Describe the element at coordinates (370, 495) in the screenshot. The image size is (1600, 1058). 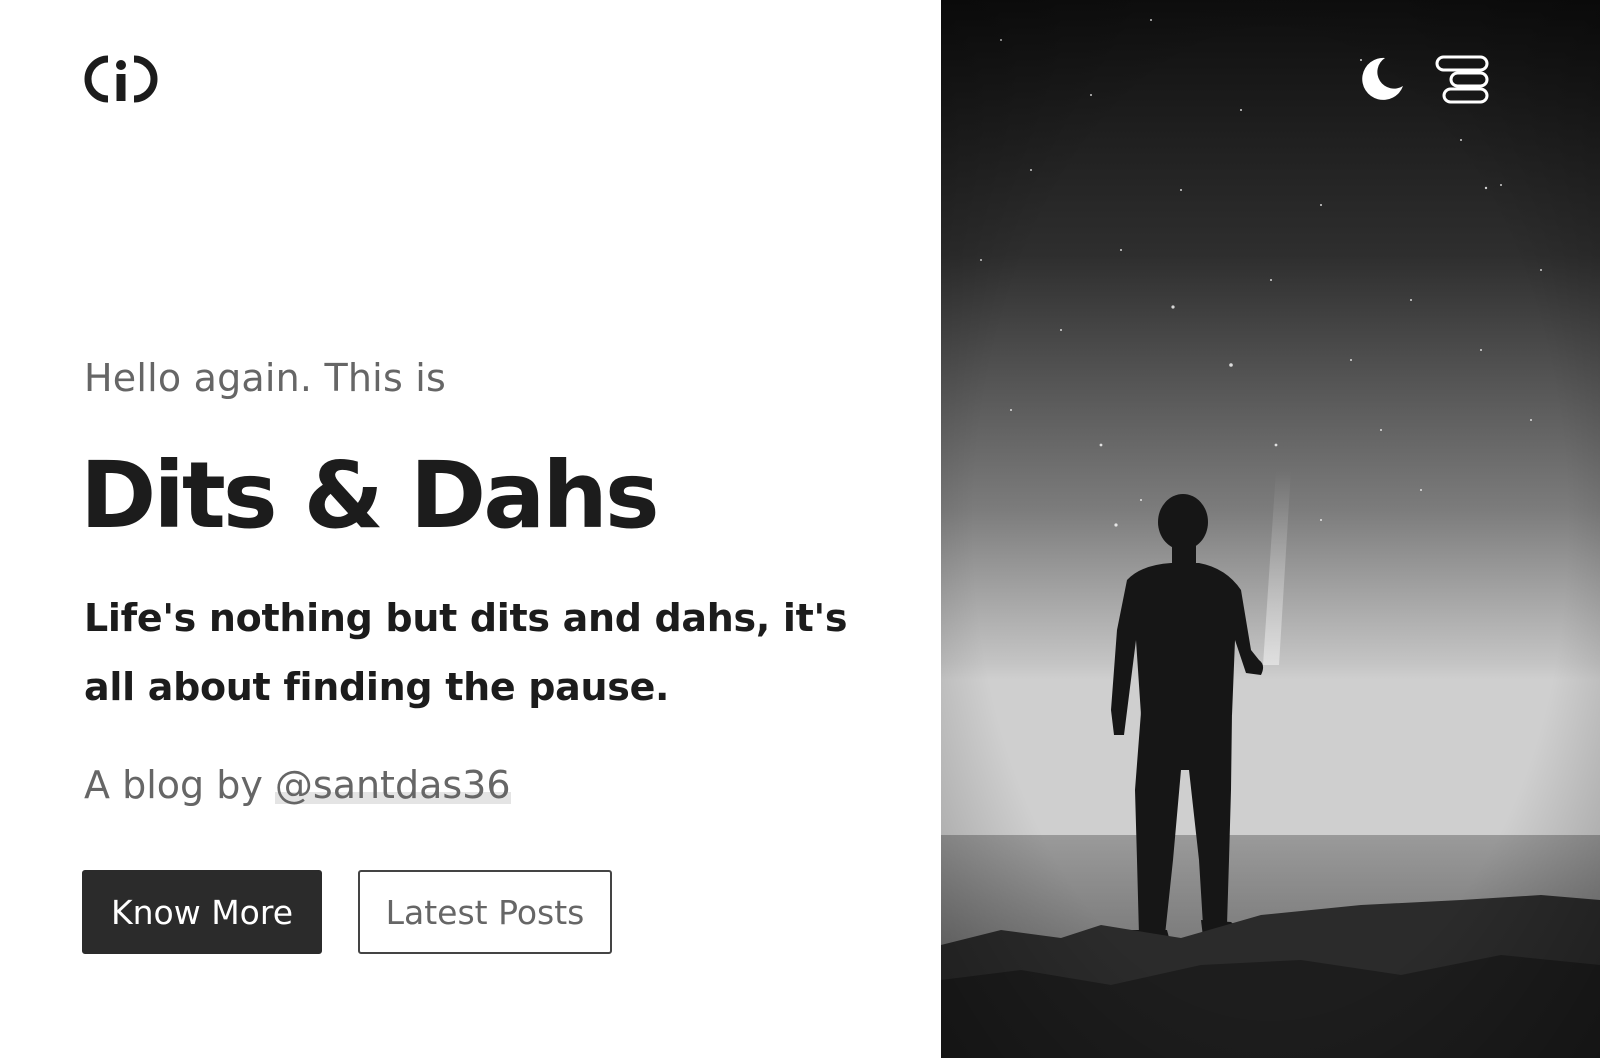
I see `site-title: Dits & Dahs` at that location.